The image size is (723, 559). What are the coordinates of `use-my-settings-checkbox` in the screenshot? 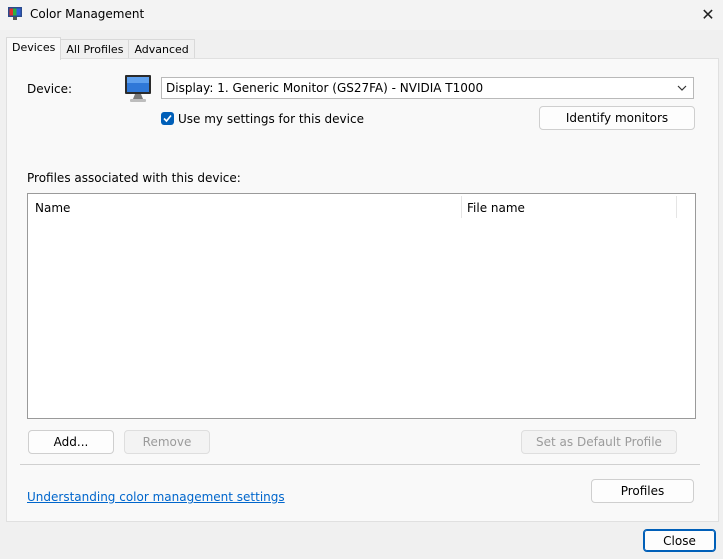 It's located at (167, 118).